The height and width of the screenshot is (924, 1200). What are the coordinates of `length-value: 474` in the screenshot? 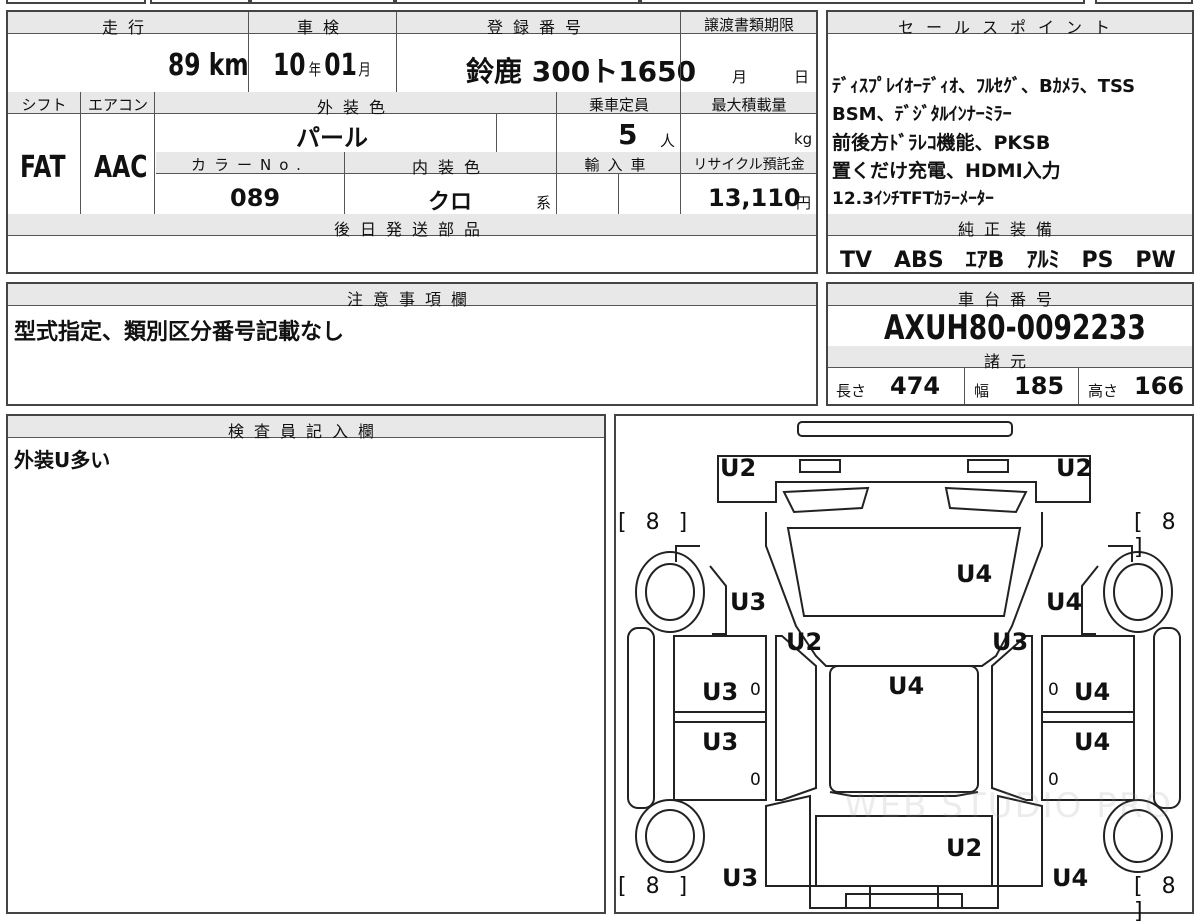 It's located at (915, 386).